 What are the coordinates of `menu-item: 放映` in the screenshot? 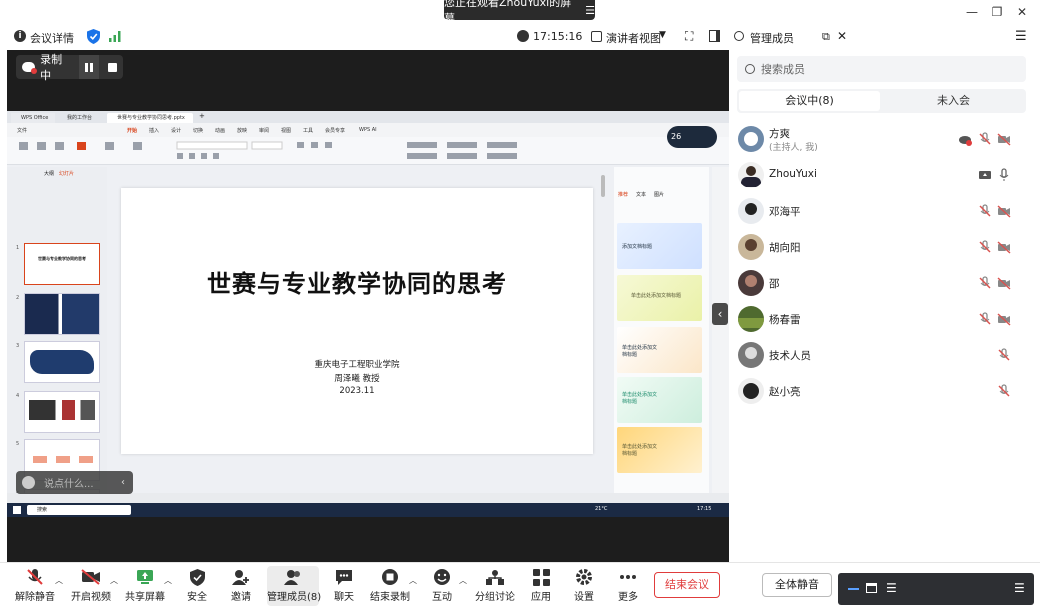 It's located at (242, 130).